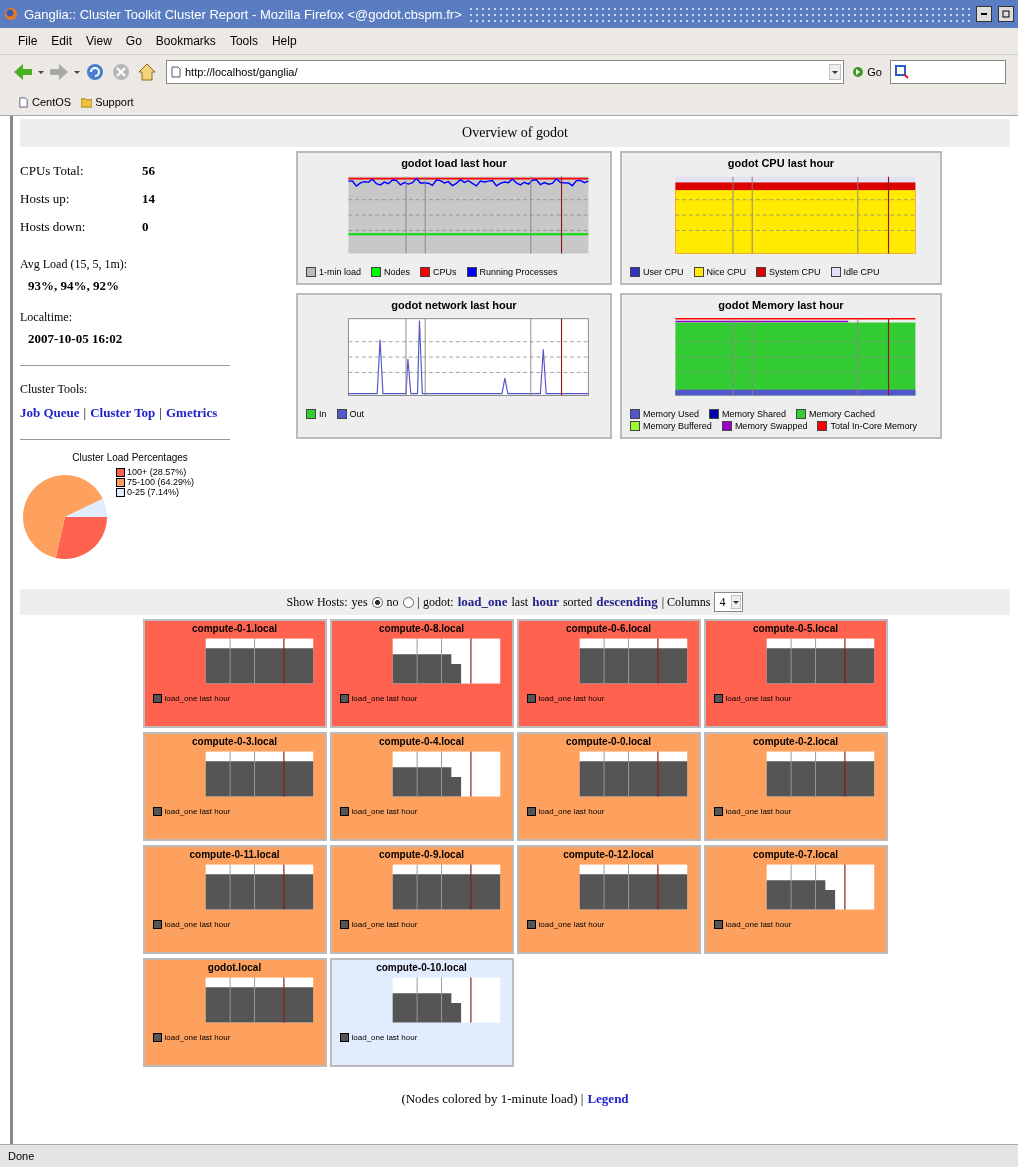 The image size is (1018, 1167). I want to click on search-field, so click(948, 72).